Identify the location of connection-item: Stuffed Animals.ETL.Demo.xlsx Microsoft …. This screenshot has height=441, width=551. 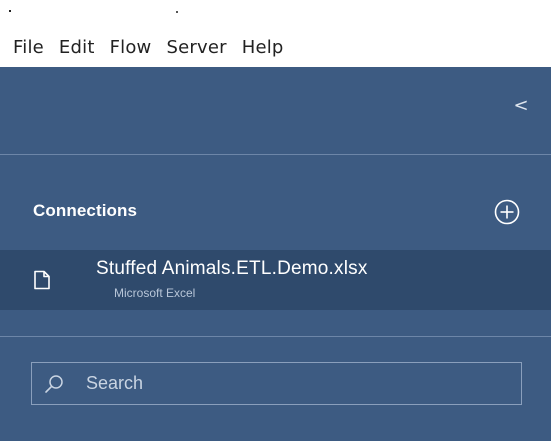
(275, 280).